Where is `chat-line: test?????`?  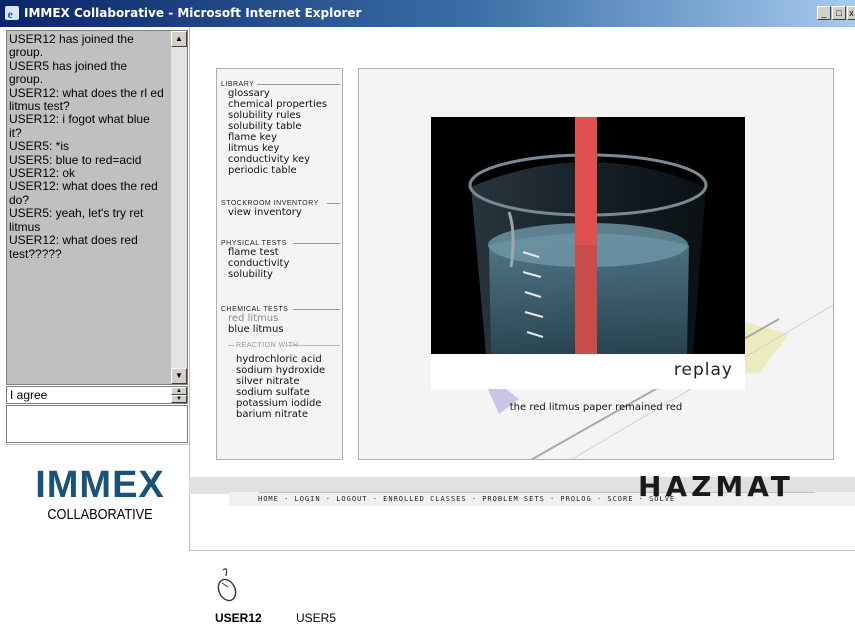 chat-line: test????? is located at coordinates (35, 253).